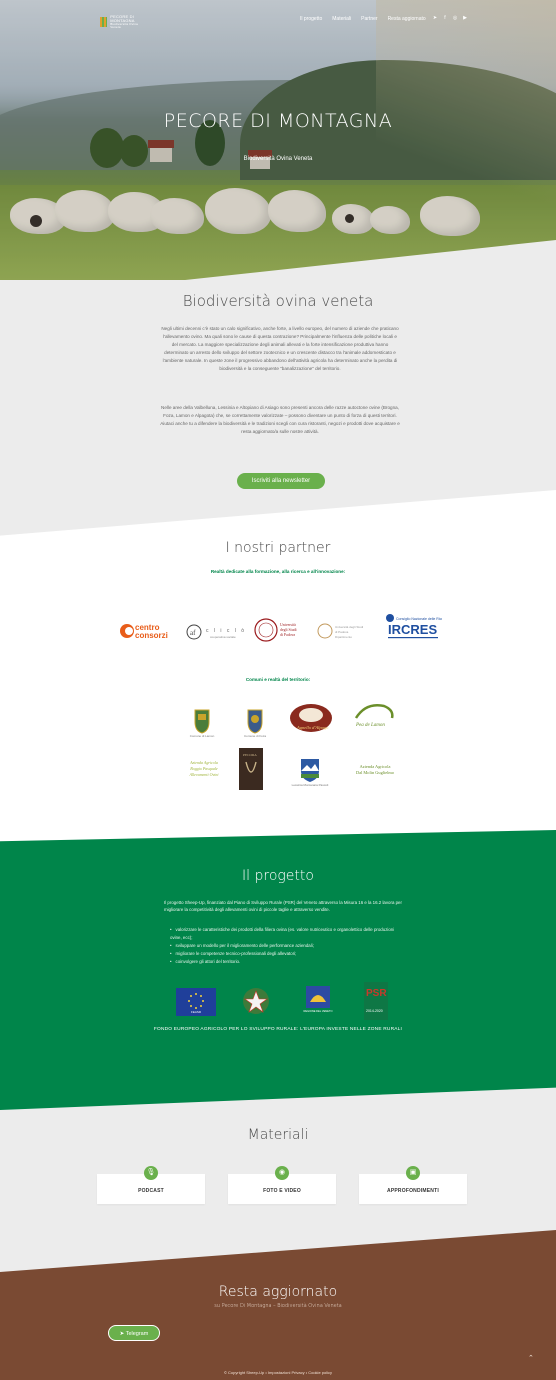 This screenshot has width=556, height=1380. What do you see at coordinates (435, 18) in the screenshot?
I see `telegram-icon: ➤` at bounding box center [435, 18].